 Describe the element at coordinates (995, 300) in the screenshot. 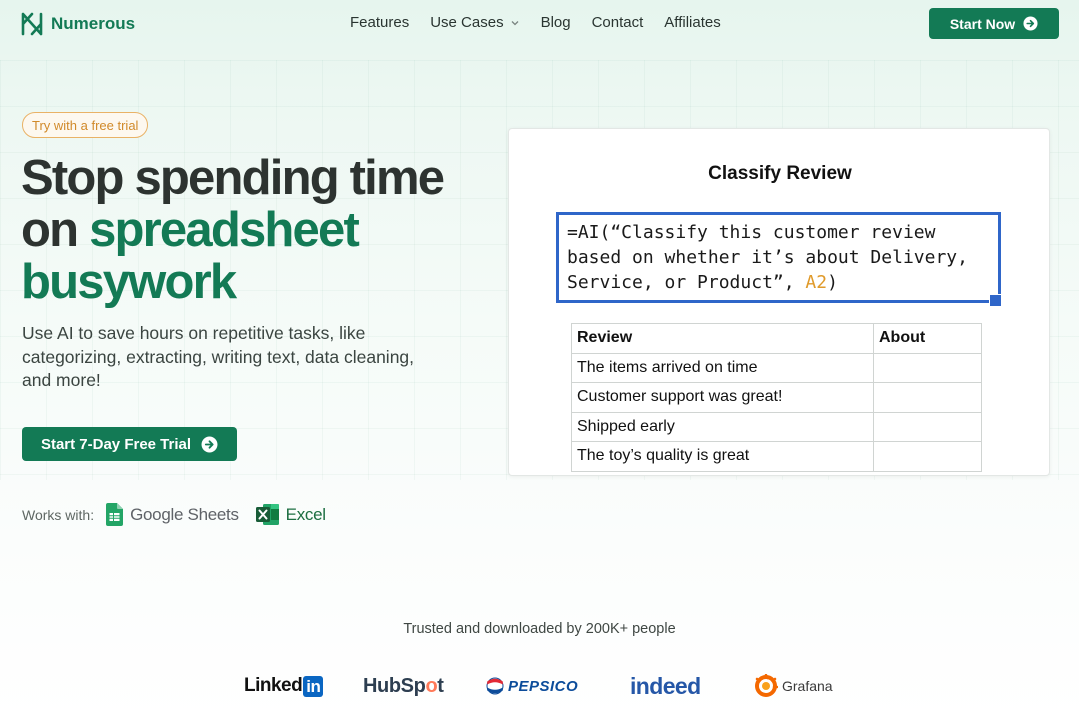

I see `fill-handle` at that location.